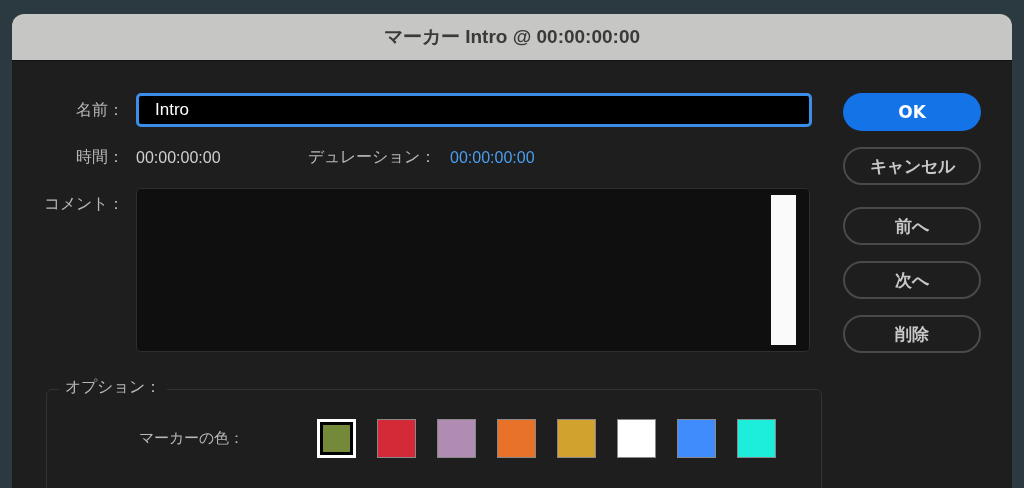 The image size is (1024, 488). What do you see at coordinates (191, 438) in the screenshot?
I see `marker-color-label: マーカーの色：` at bounding box center [191, 438].